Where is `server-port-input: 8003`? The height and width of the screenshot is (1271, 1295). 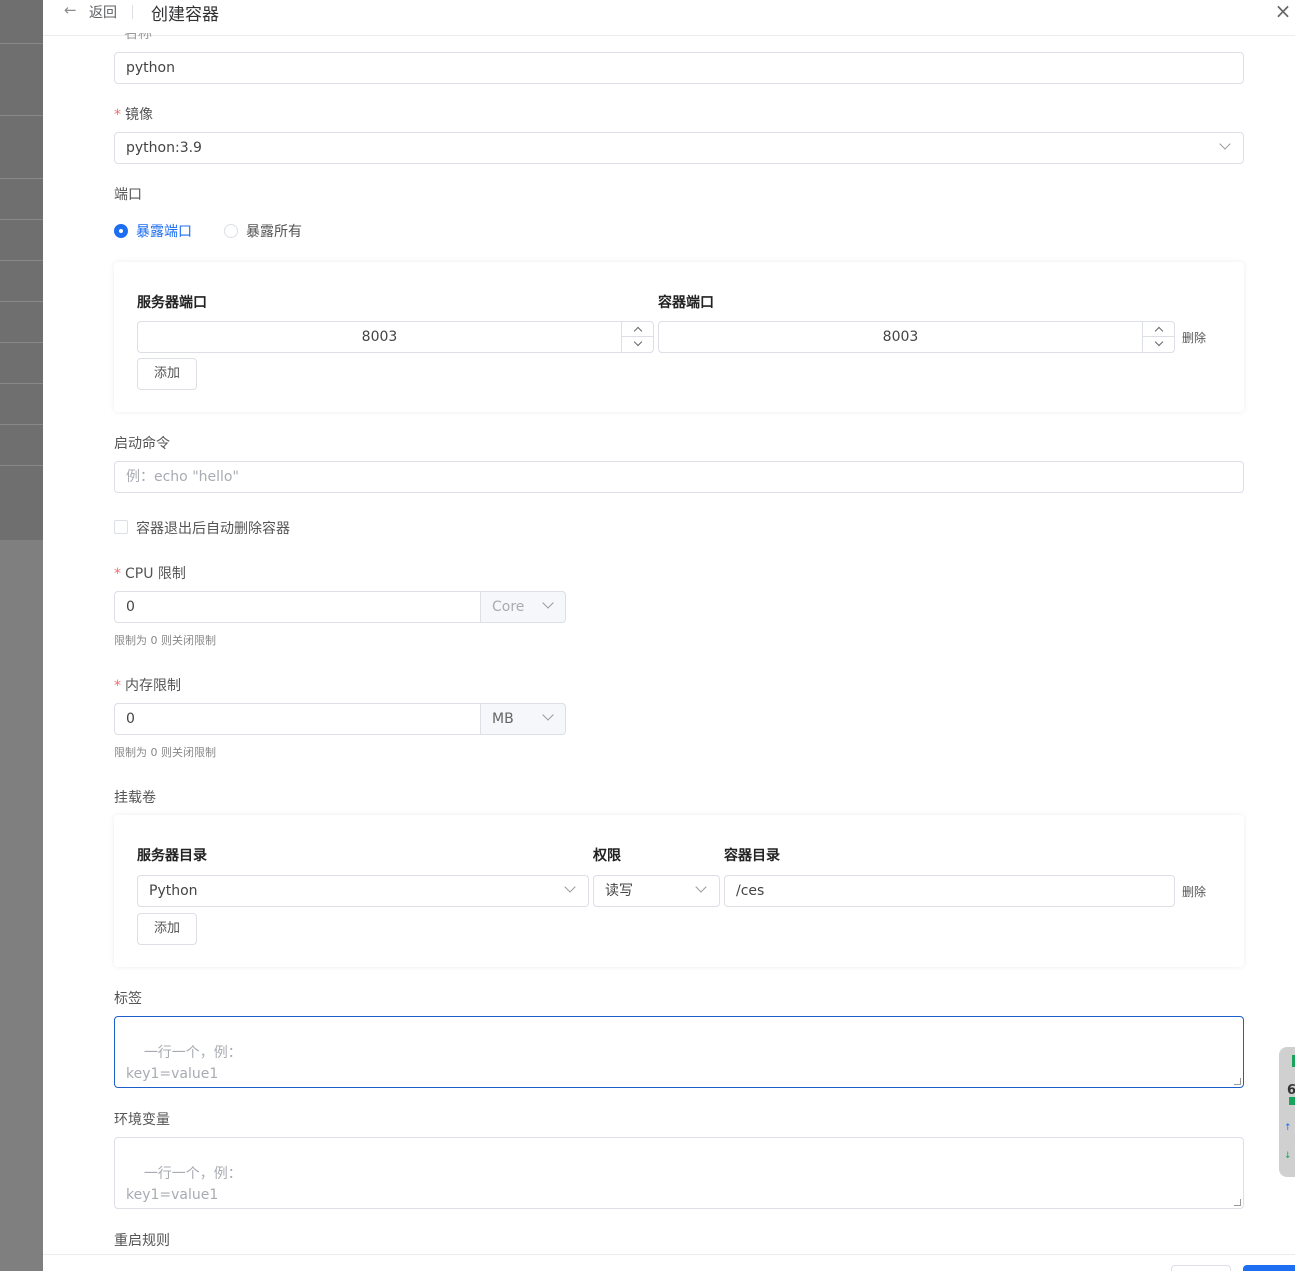 server-port-input: 8003 is located at coordinates (395, 337).